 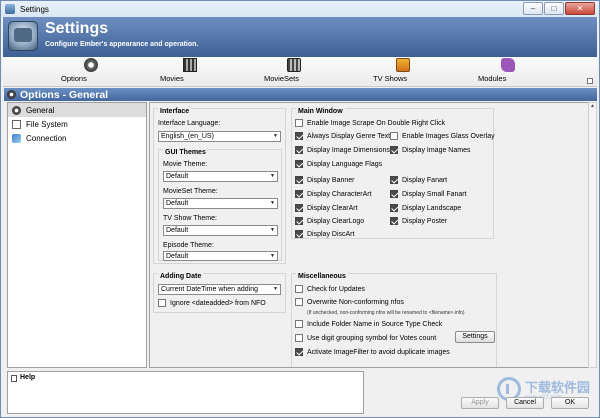 What do you see at coordinates (212, 303) in the screenshot?
I see `ignore-dateadded-checkbox: Ignore <dateadded> from NFO` at bounding box center [212, 303].